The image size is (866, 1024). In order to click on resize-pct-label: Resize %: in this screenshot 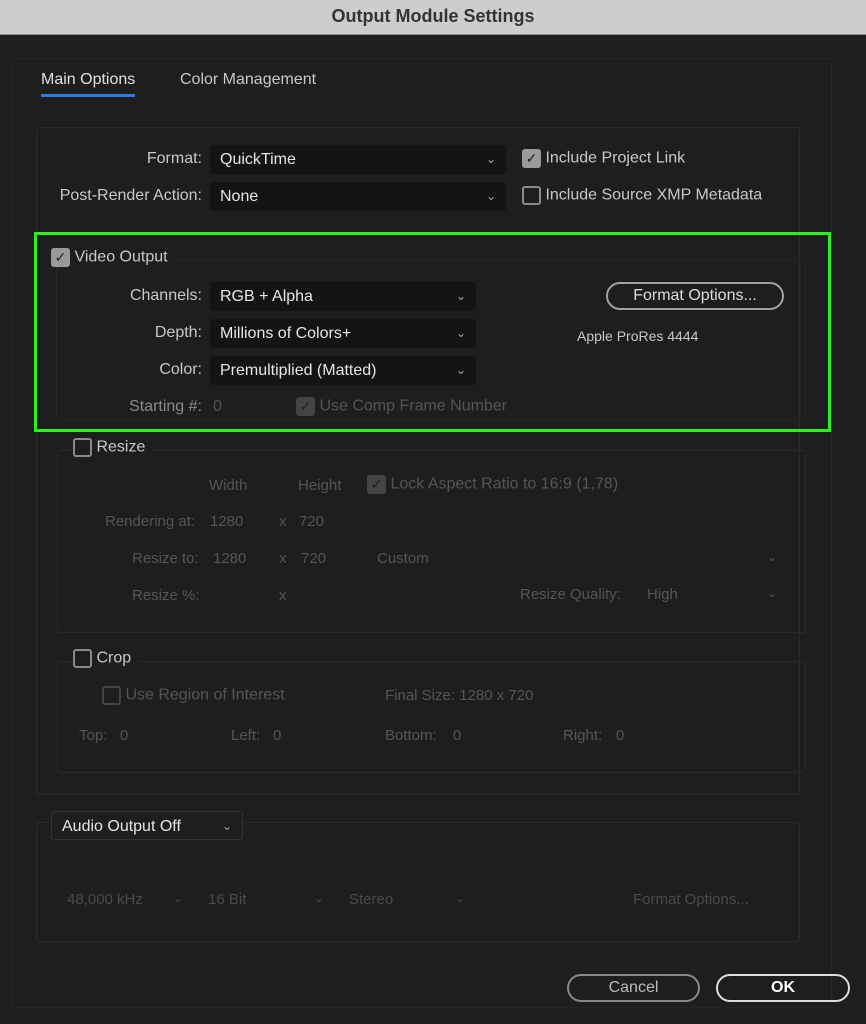, I will do `click(166, 595)`.